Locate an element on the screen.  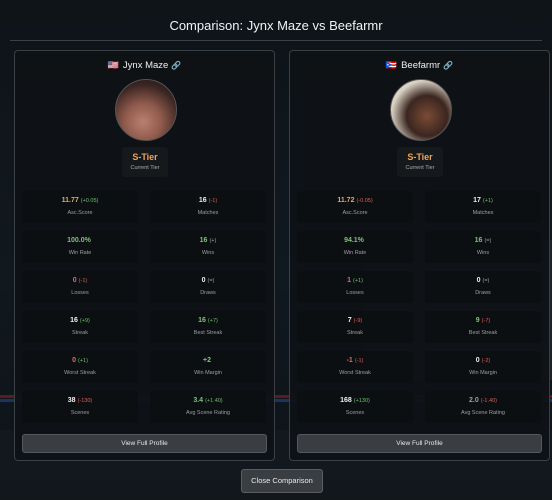
stat-value: 3.4 is located at coordinates (198, 400).